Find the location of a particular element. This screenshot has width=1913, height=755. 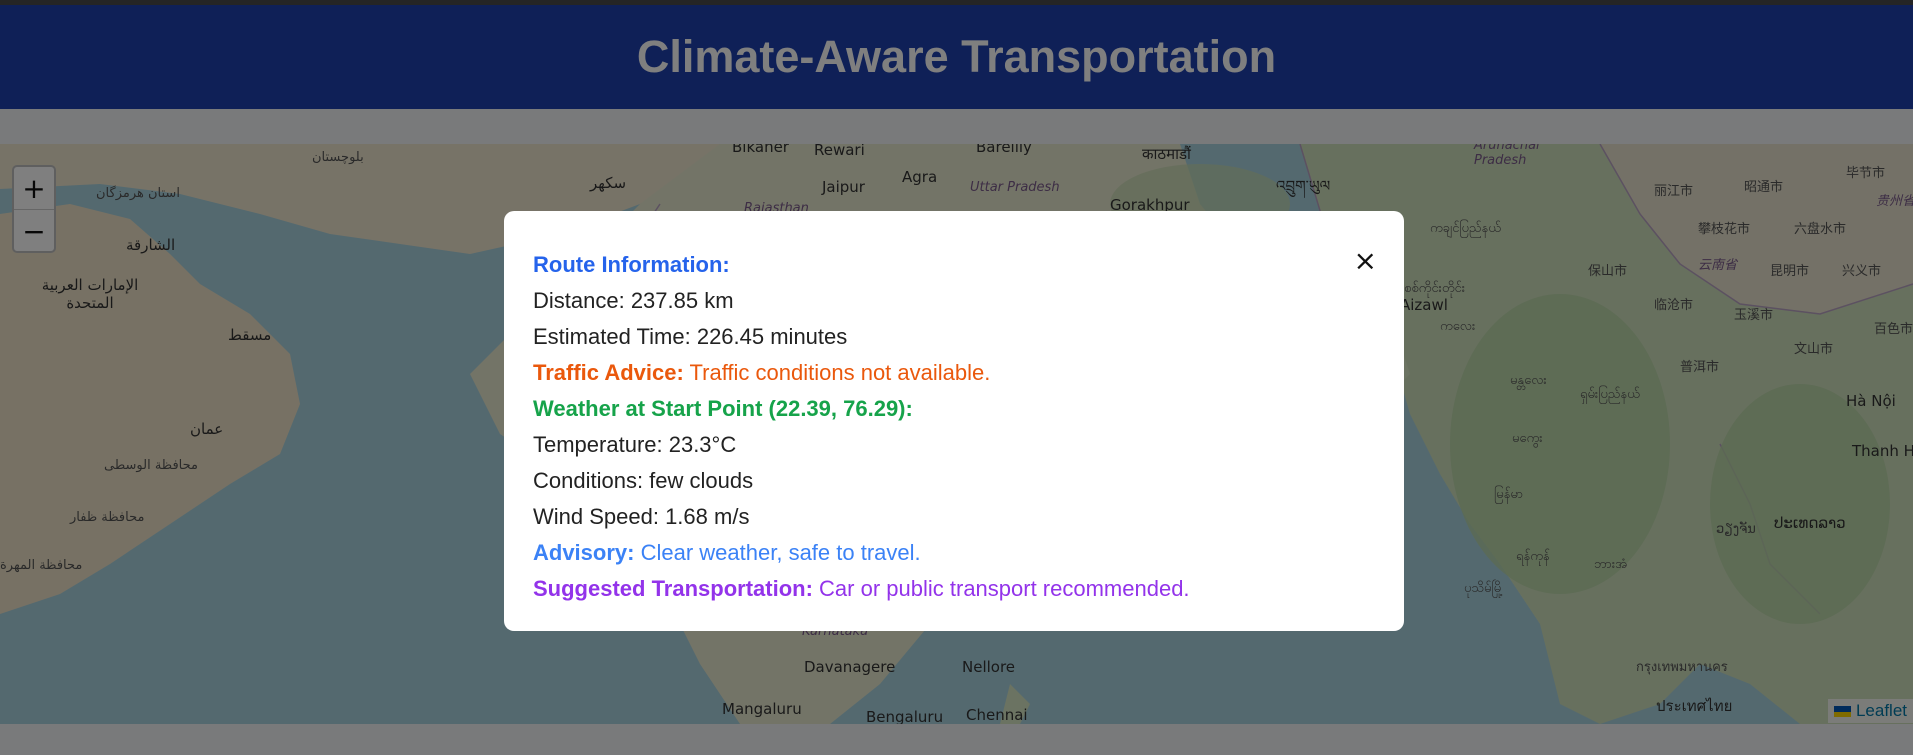

suggested-transport-value: Car or public transport recommended. is located at coordinates (1004, 588).